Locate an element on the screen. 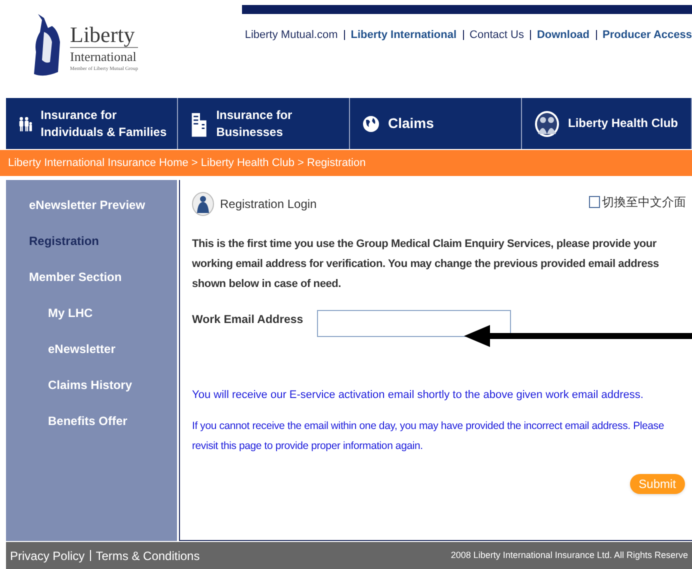 The image size is (692, 569). top-link: Download is located at coordinates (563, 35).